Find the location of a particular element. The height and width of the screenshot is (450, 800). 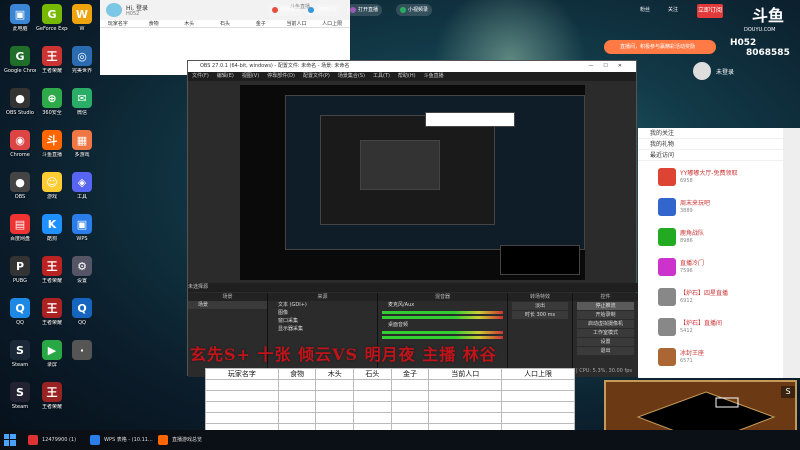

sidebar-scrollbar is located at coordinates (791, 253).